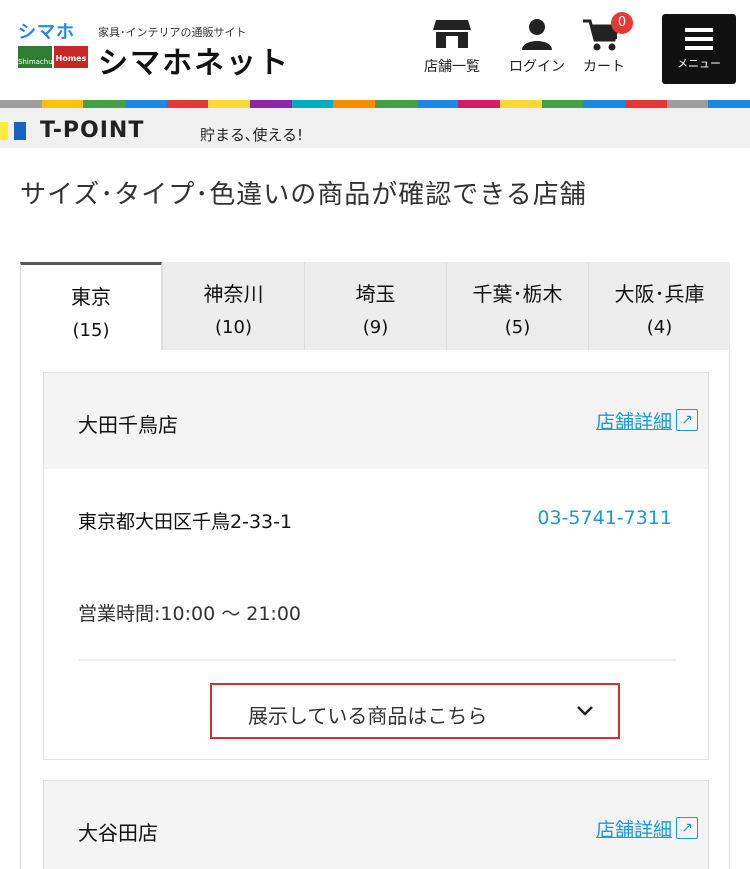  I want to click on chevron-down-icon, so click(585, 711).